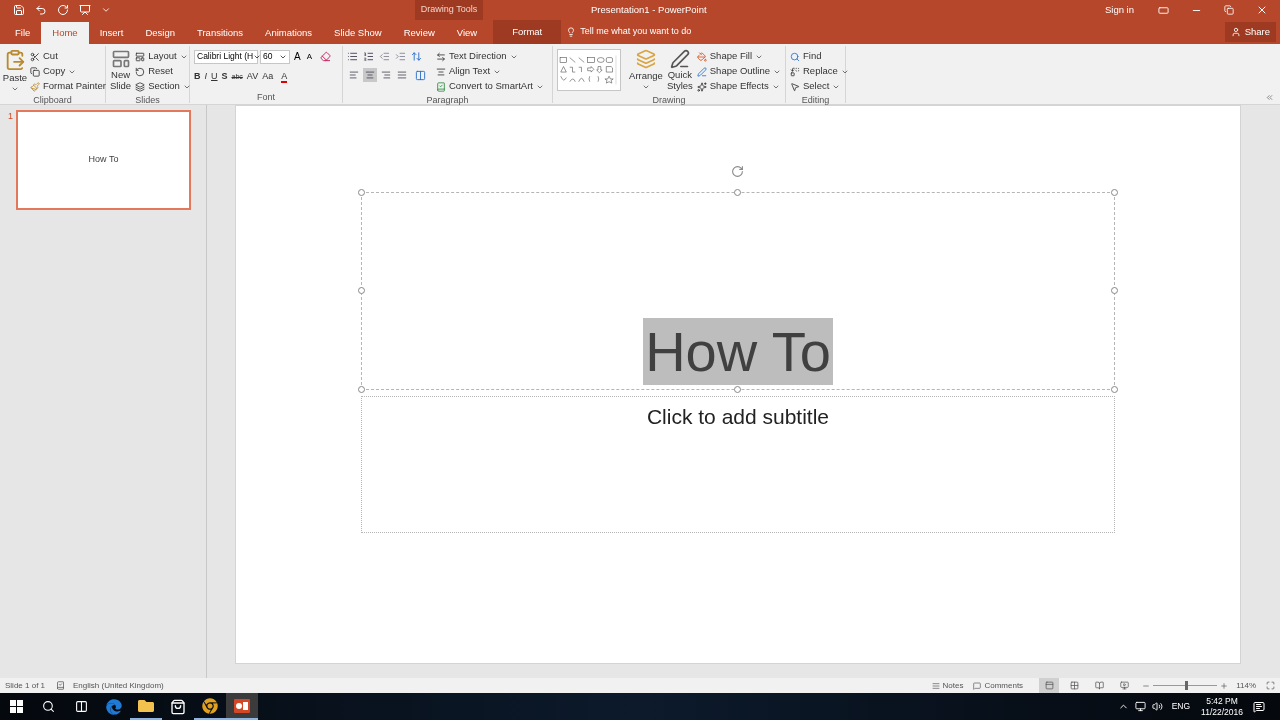  What do you see at coordinates (35, 71) in the screenshot?
I see `copy-icon` at bounding box center [35, 71].